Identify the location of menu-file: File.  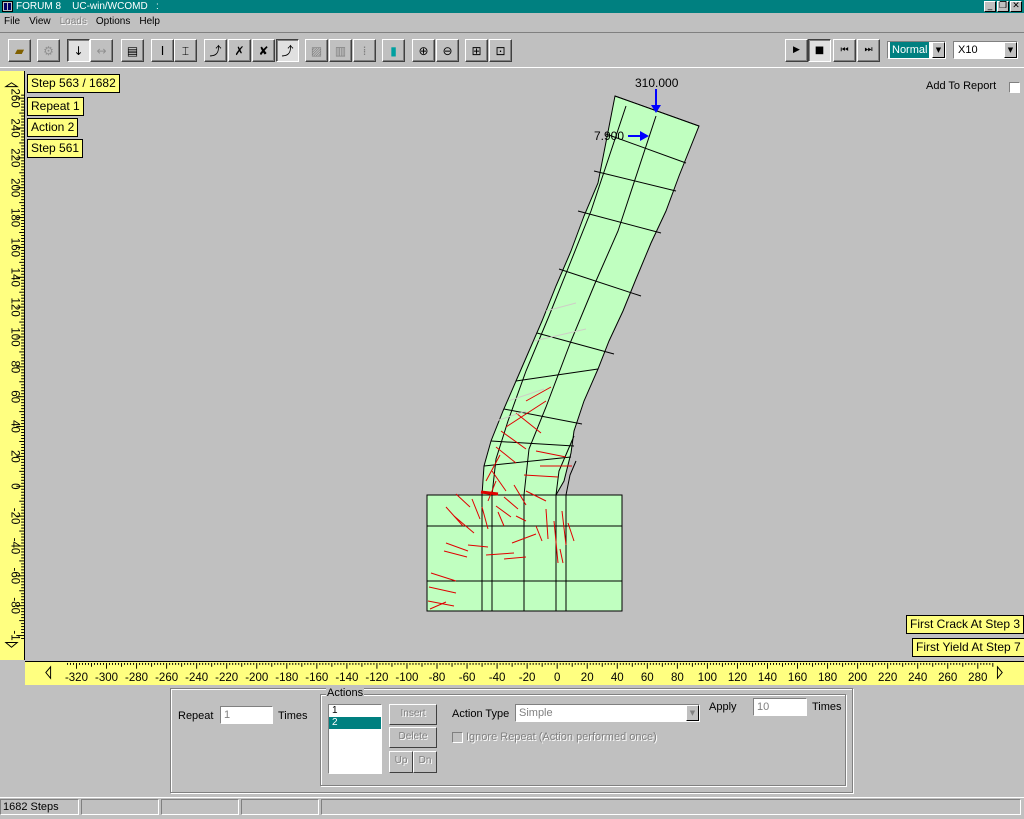
(12, 21).